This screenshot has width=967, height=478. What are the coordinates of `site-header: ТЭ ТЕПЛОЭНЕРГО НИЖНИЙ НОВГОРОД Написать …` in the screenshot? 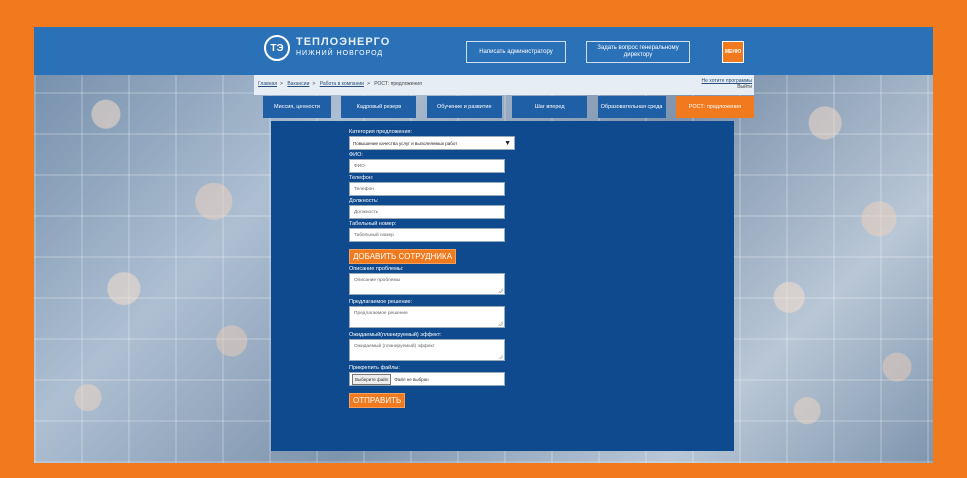 It's located at (483, 51).